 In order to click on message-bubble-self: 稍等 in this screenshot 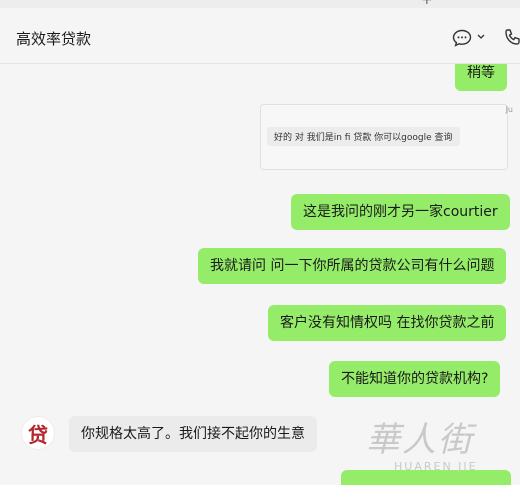, I will do `click(481, 77)`.